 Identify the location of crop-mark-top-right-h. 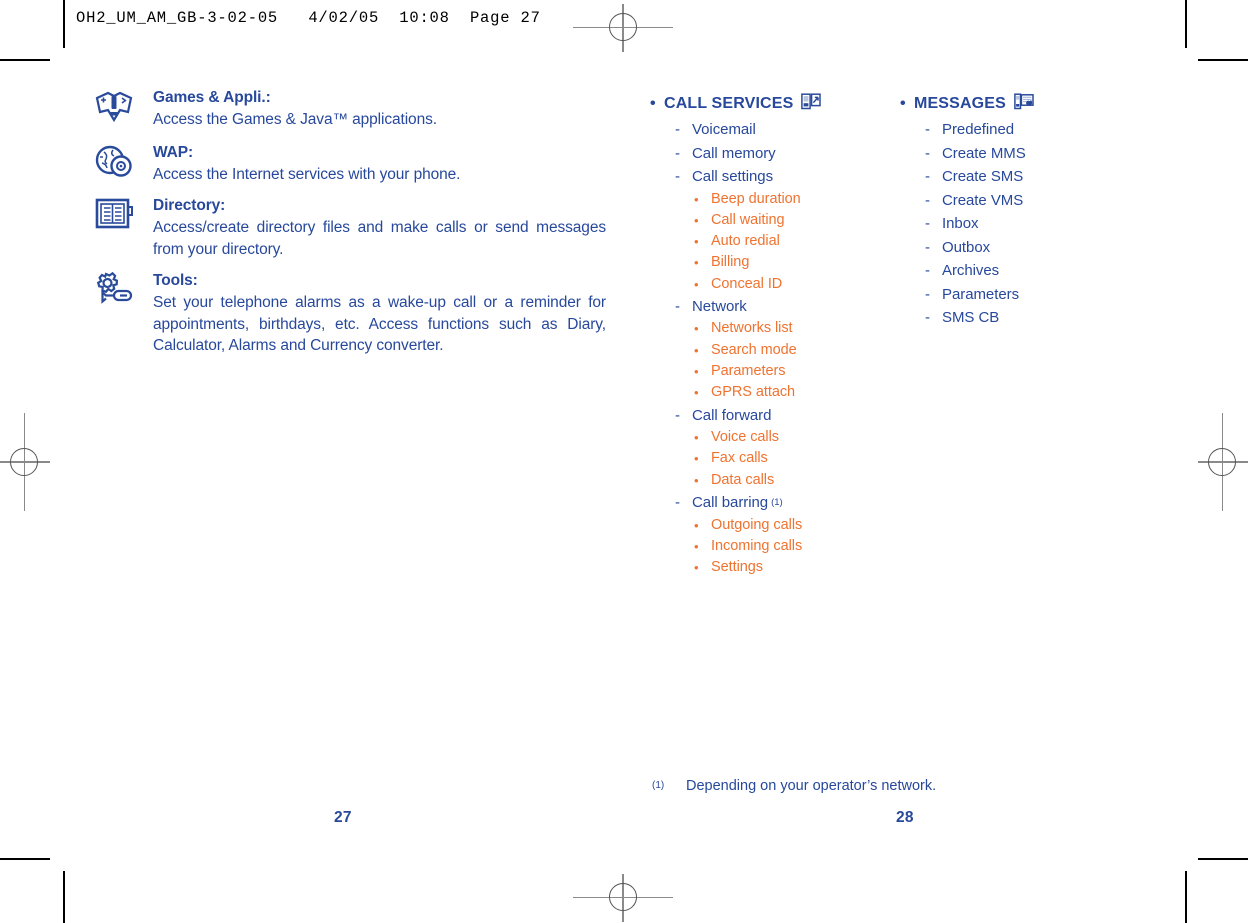
(1223, 60).